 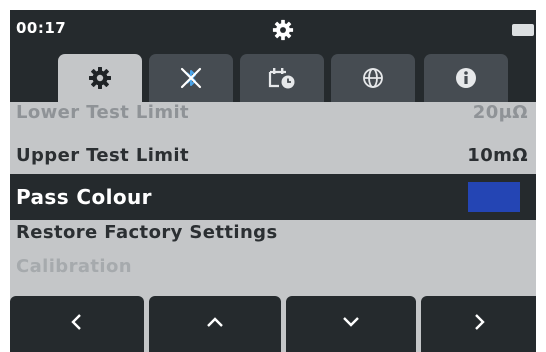 I want to click on list-item-pass-colour: Pass Colour, so click(x=273, y=197).